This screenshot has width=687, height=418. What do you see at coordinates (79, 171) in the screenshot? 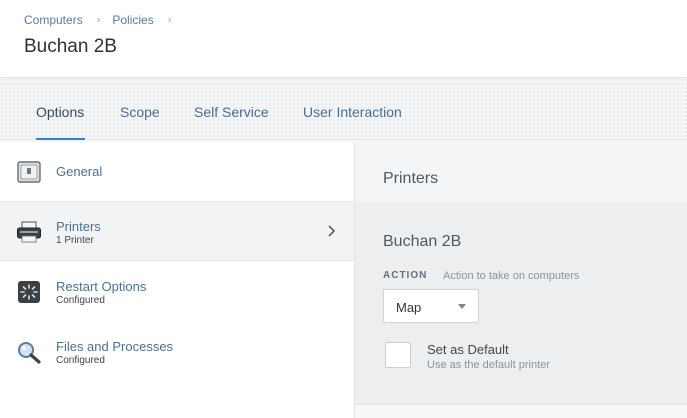
I see `sidebar-item-label: General` at bounding box center [79, 171].